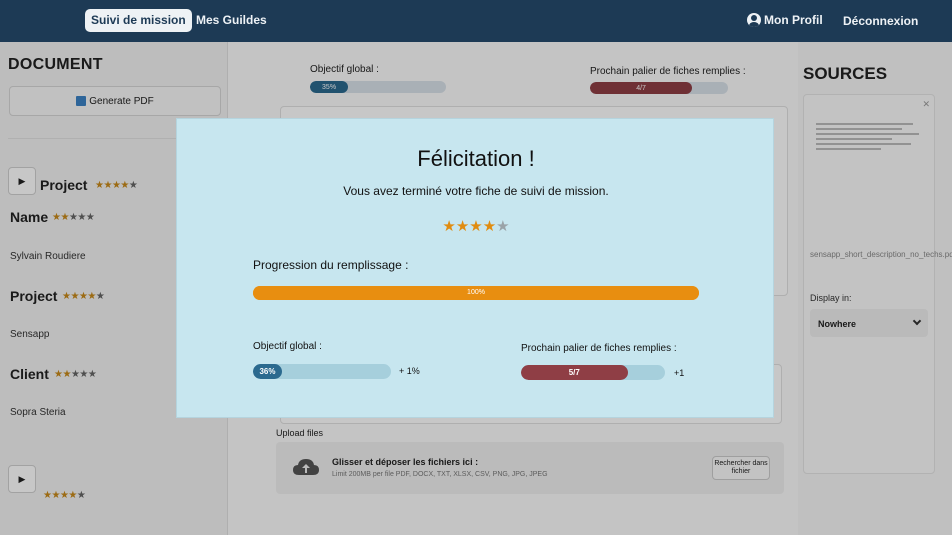  I want to click on palier-delta: +1, so click(679, 373).